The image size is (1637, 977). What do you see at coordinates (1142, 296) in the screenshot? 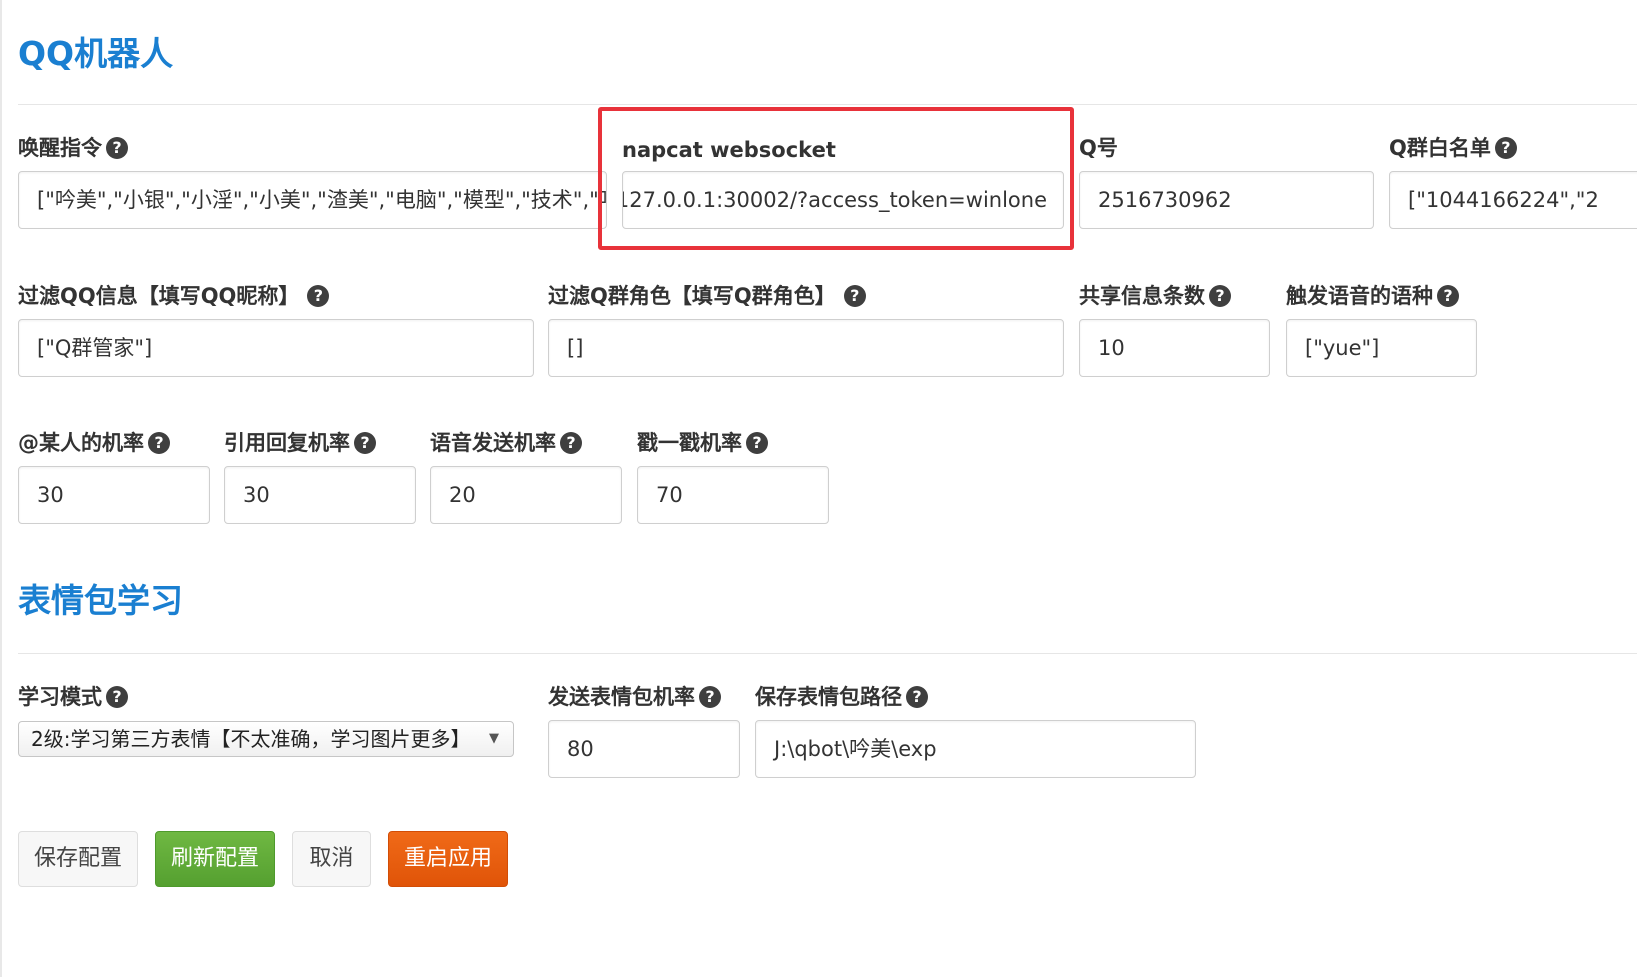
I see `share-info-count-label-text: 共享信息条数` at bounding box center [1142, 296].